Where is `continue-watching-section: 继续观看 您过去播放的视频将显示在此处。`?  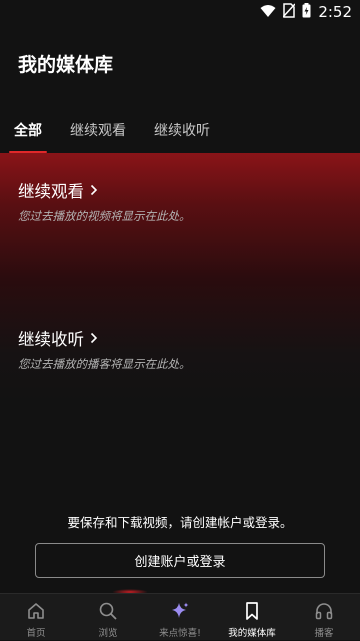
continue-watching-section: 继续观看 您过去播放的视频将显示在此处。 is located at coordinates (104, 201).